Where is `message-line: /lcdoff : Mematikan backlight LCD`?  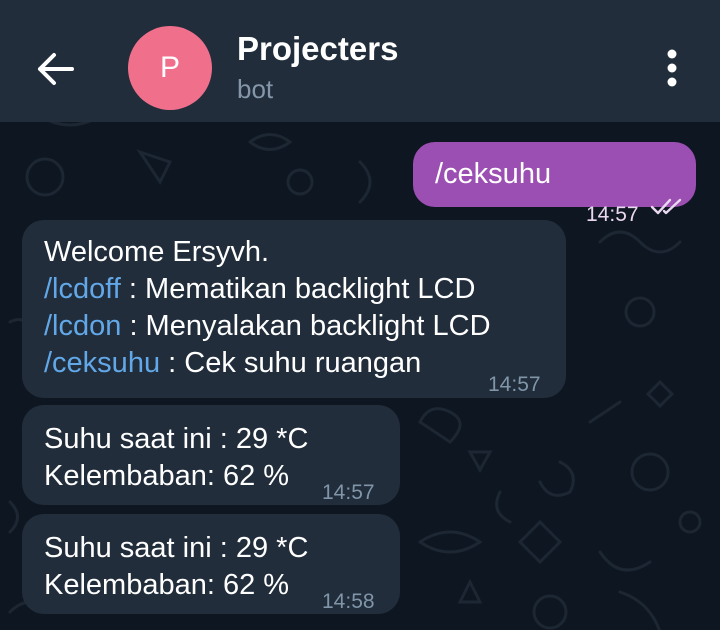
message-line: /lcdoff : Mematikan backlight LCD is located at coordinates (267, 289).